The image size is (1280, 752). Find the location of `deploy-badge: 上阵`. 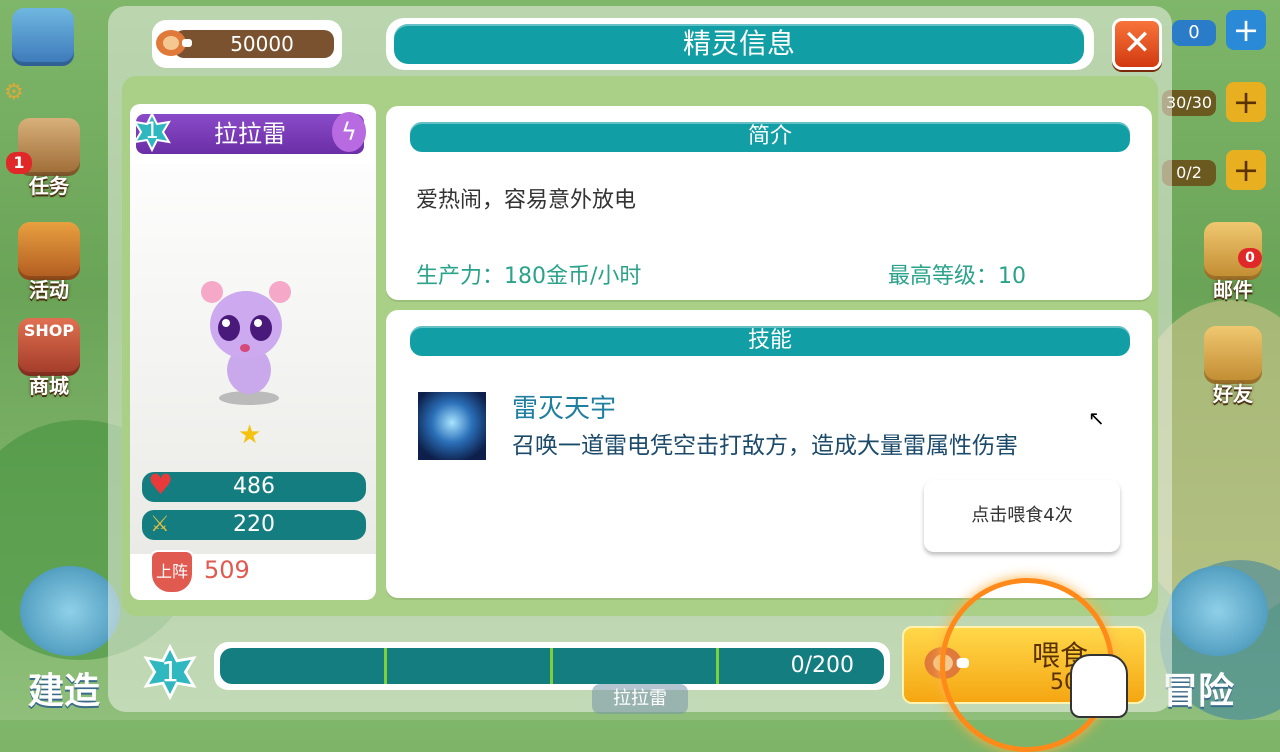

deploy-badge: 上阵 is located at coordinates (172, 572).